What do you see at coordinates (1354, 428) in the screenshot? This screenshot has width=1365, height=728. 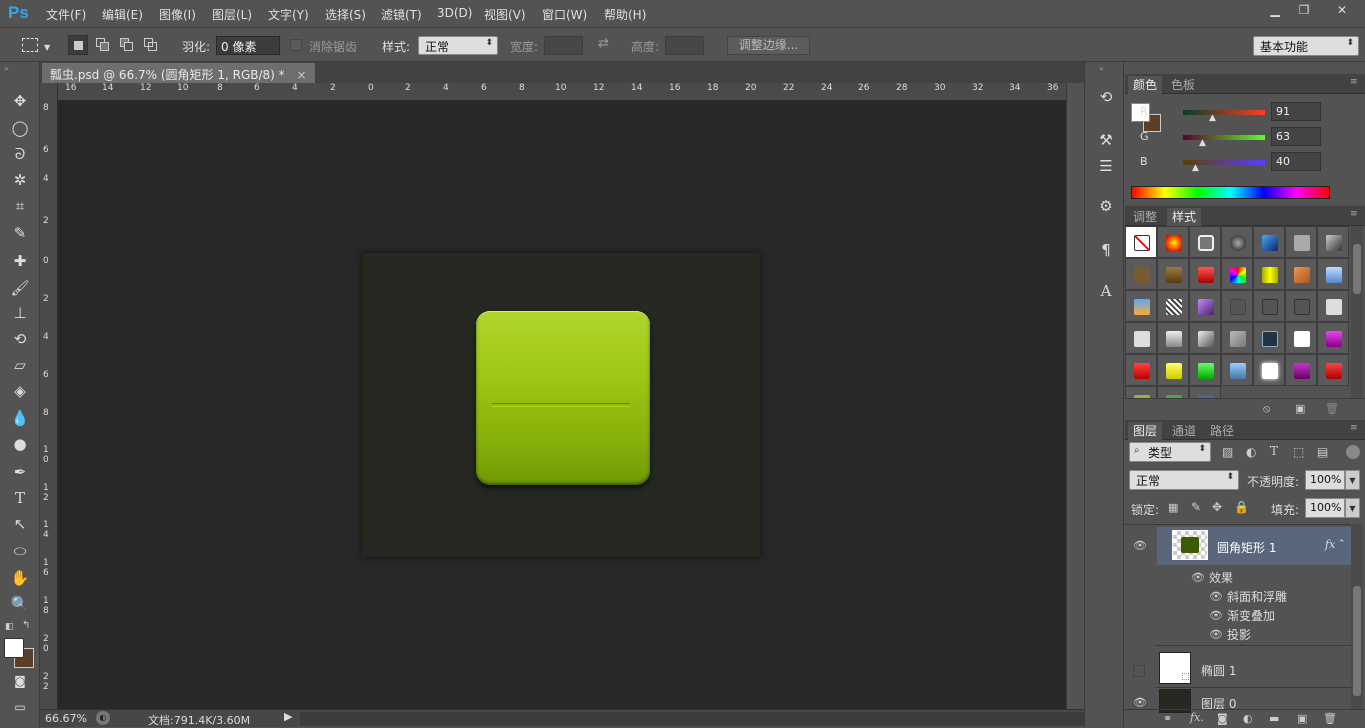 I see `layers-panel-menu-icon: ≡` at bounding box center [1354, 428].